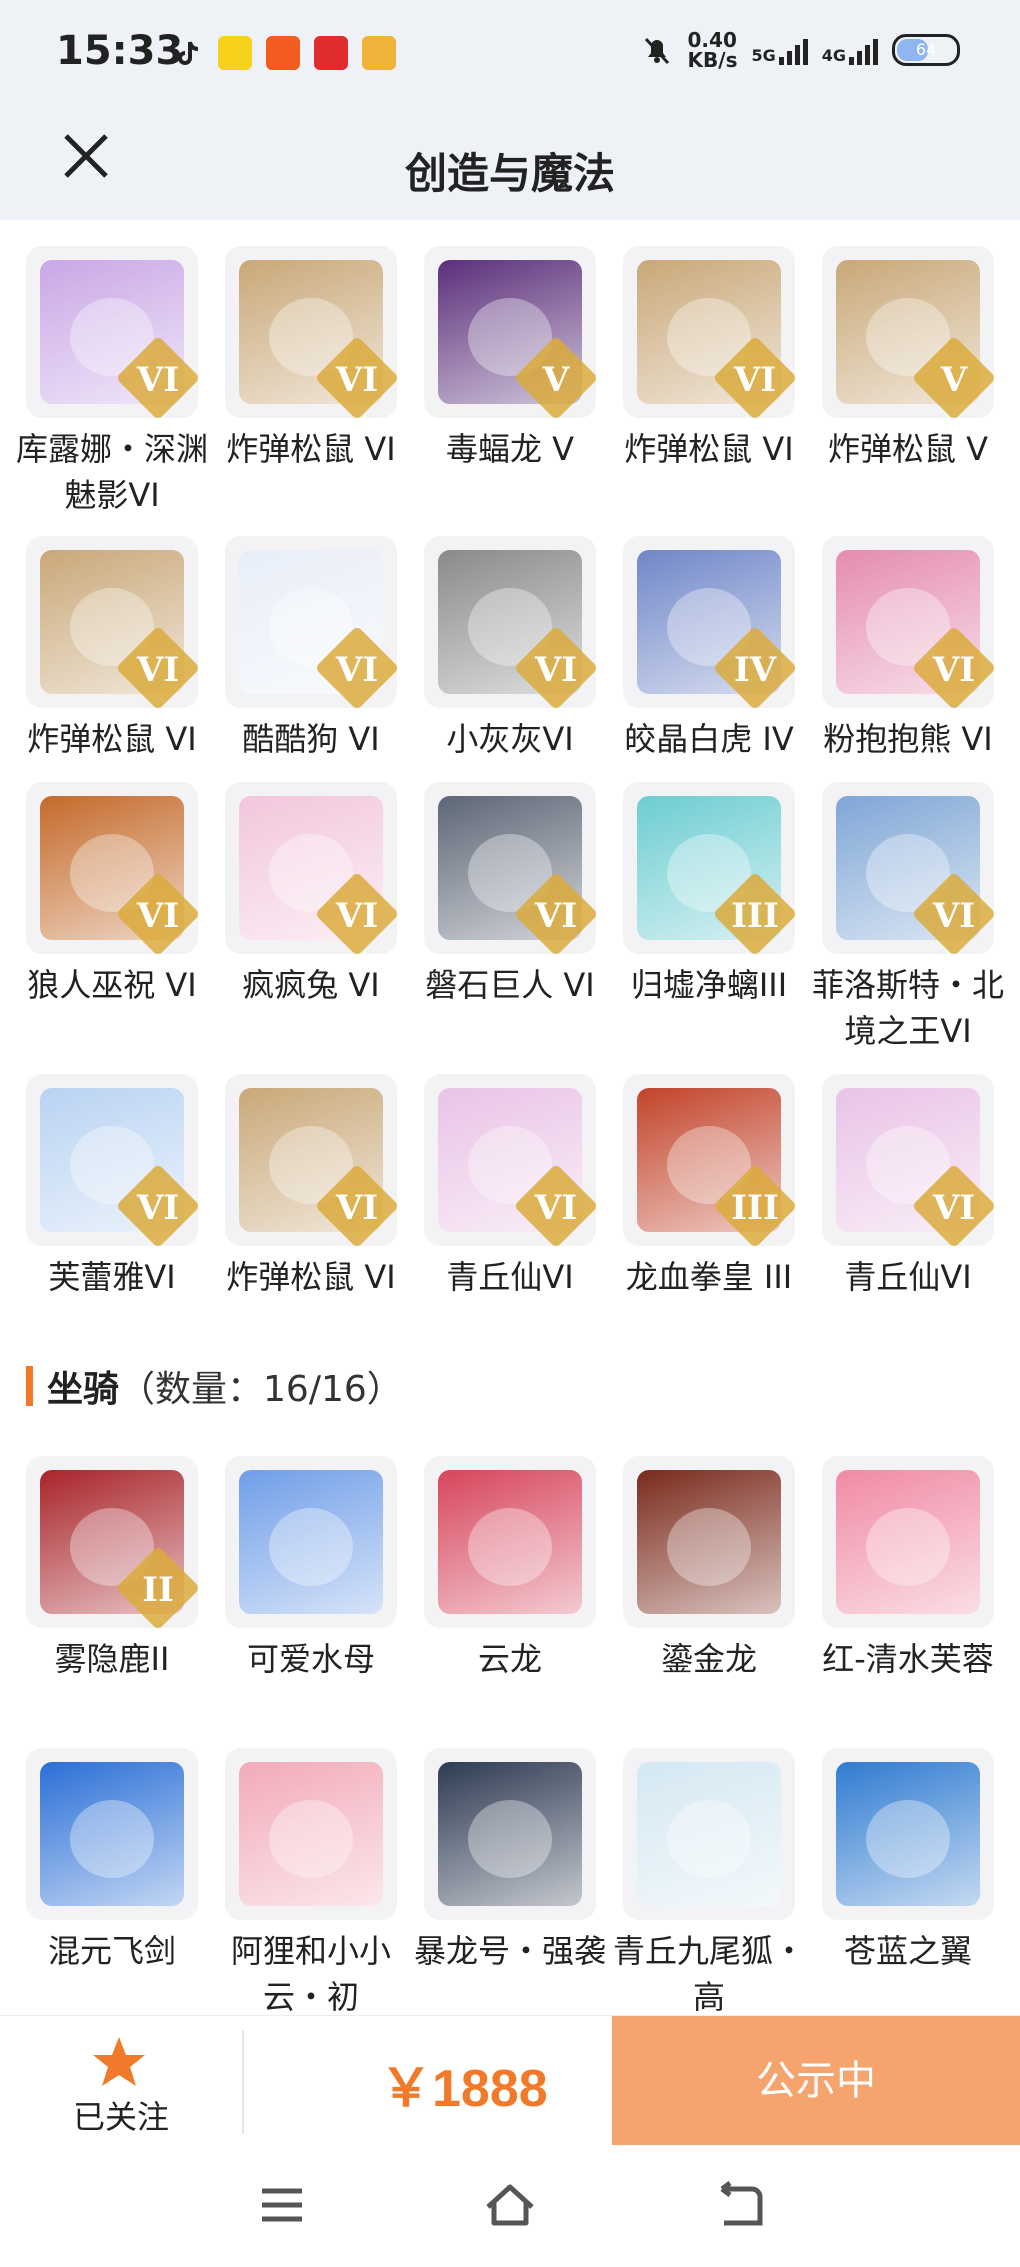  Describe the element at coordinates (755, 1208) in the screenshot. I see `tier-badge-text: III` at that location.